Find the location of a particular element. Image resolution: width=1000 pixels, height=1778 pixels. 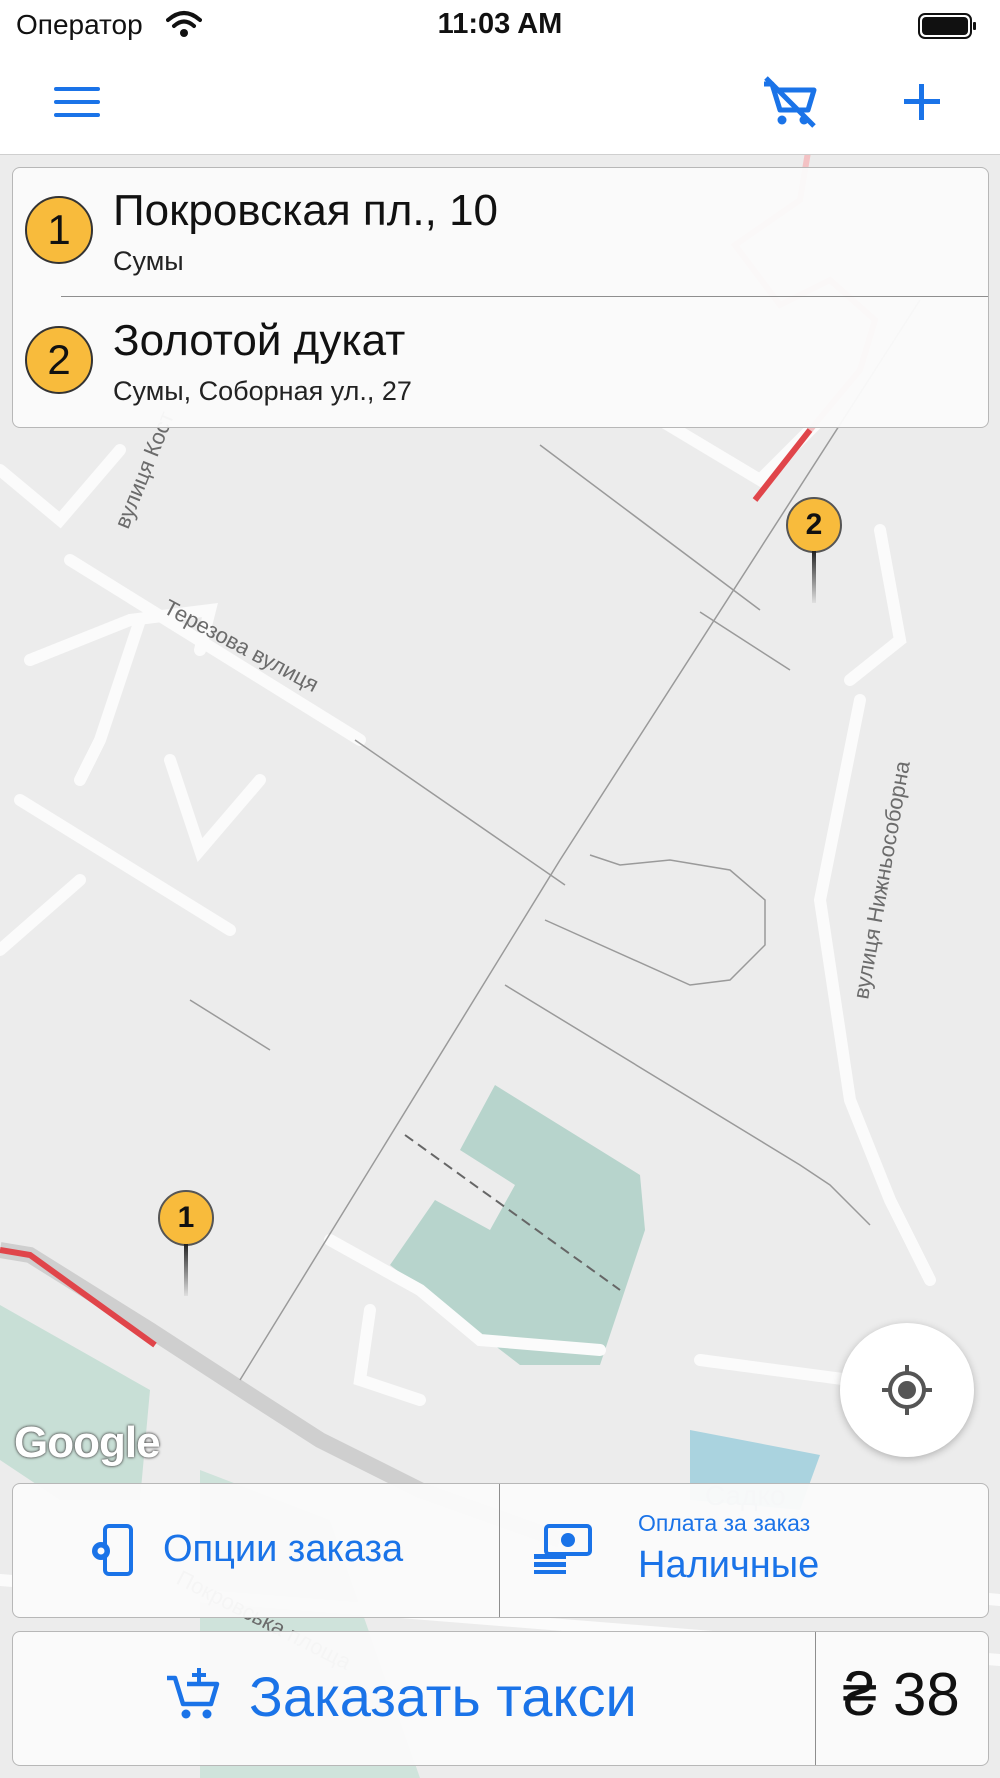

map-pin-2: 2 is located at coordinates (816, 552).